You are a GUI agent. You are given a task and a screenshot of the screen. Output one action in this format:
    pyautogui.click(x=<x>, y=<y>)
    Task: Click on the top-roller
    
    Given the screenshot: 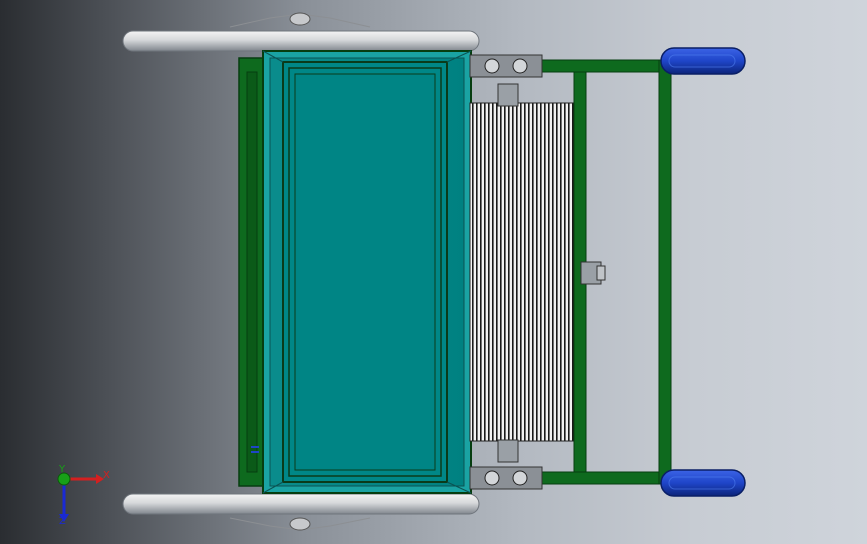 What is the action you would take?
    pyautogui.click(x=301, y=32)
    